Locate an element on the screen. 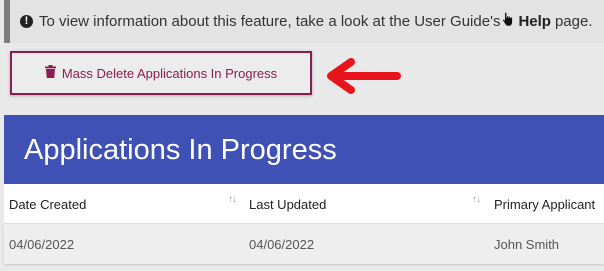 The height and width of the screenshot is (271, 604). column-label: Date Created is located at coordinates (48, 204).